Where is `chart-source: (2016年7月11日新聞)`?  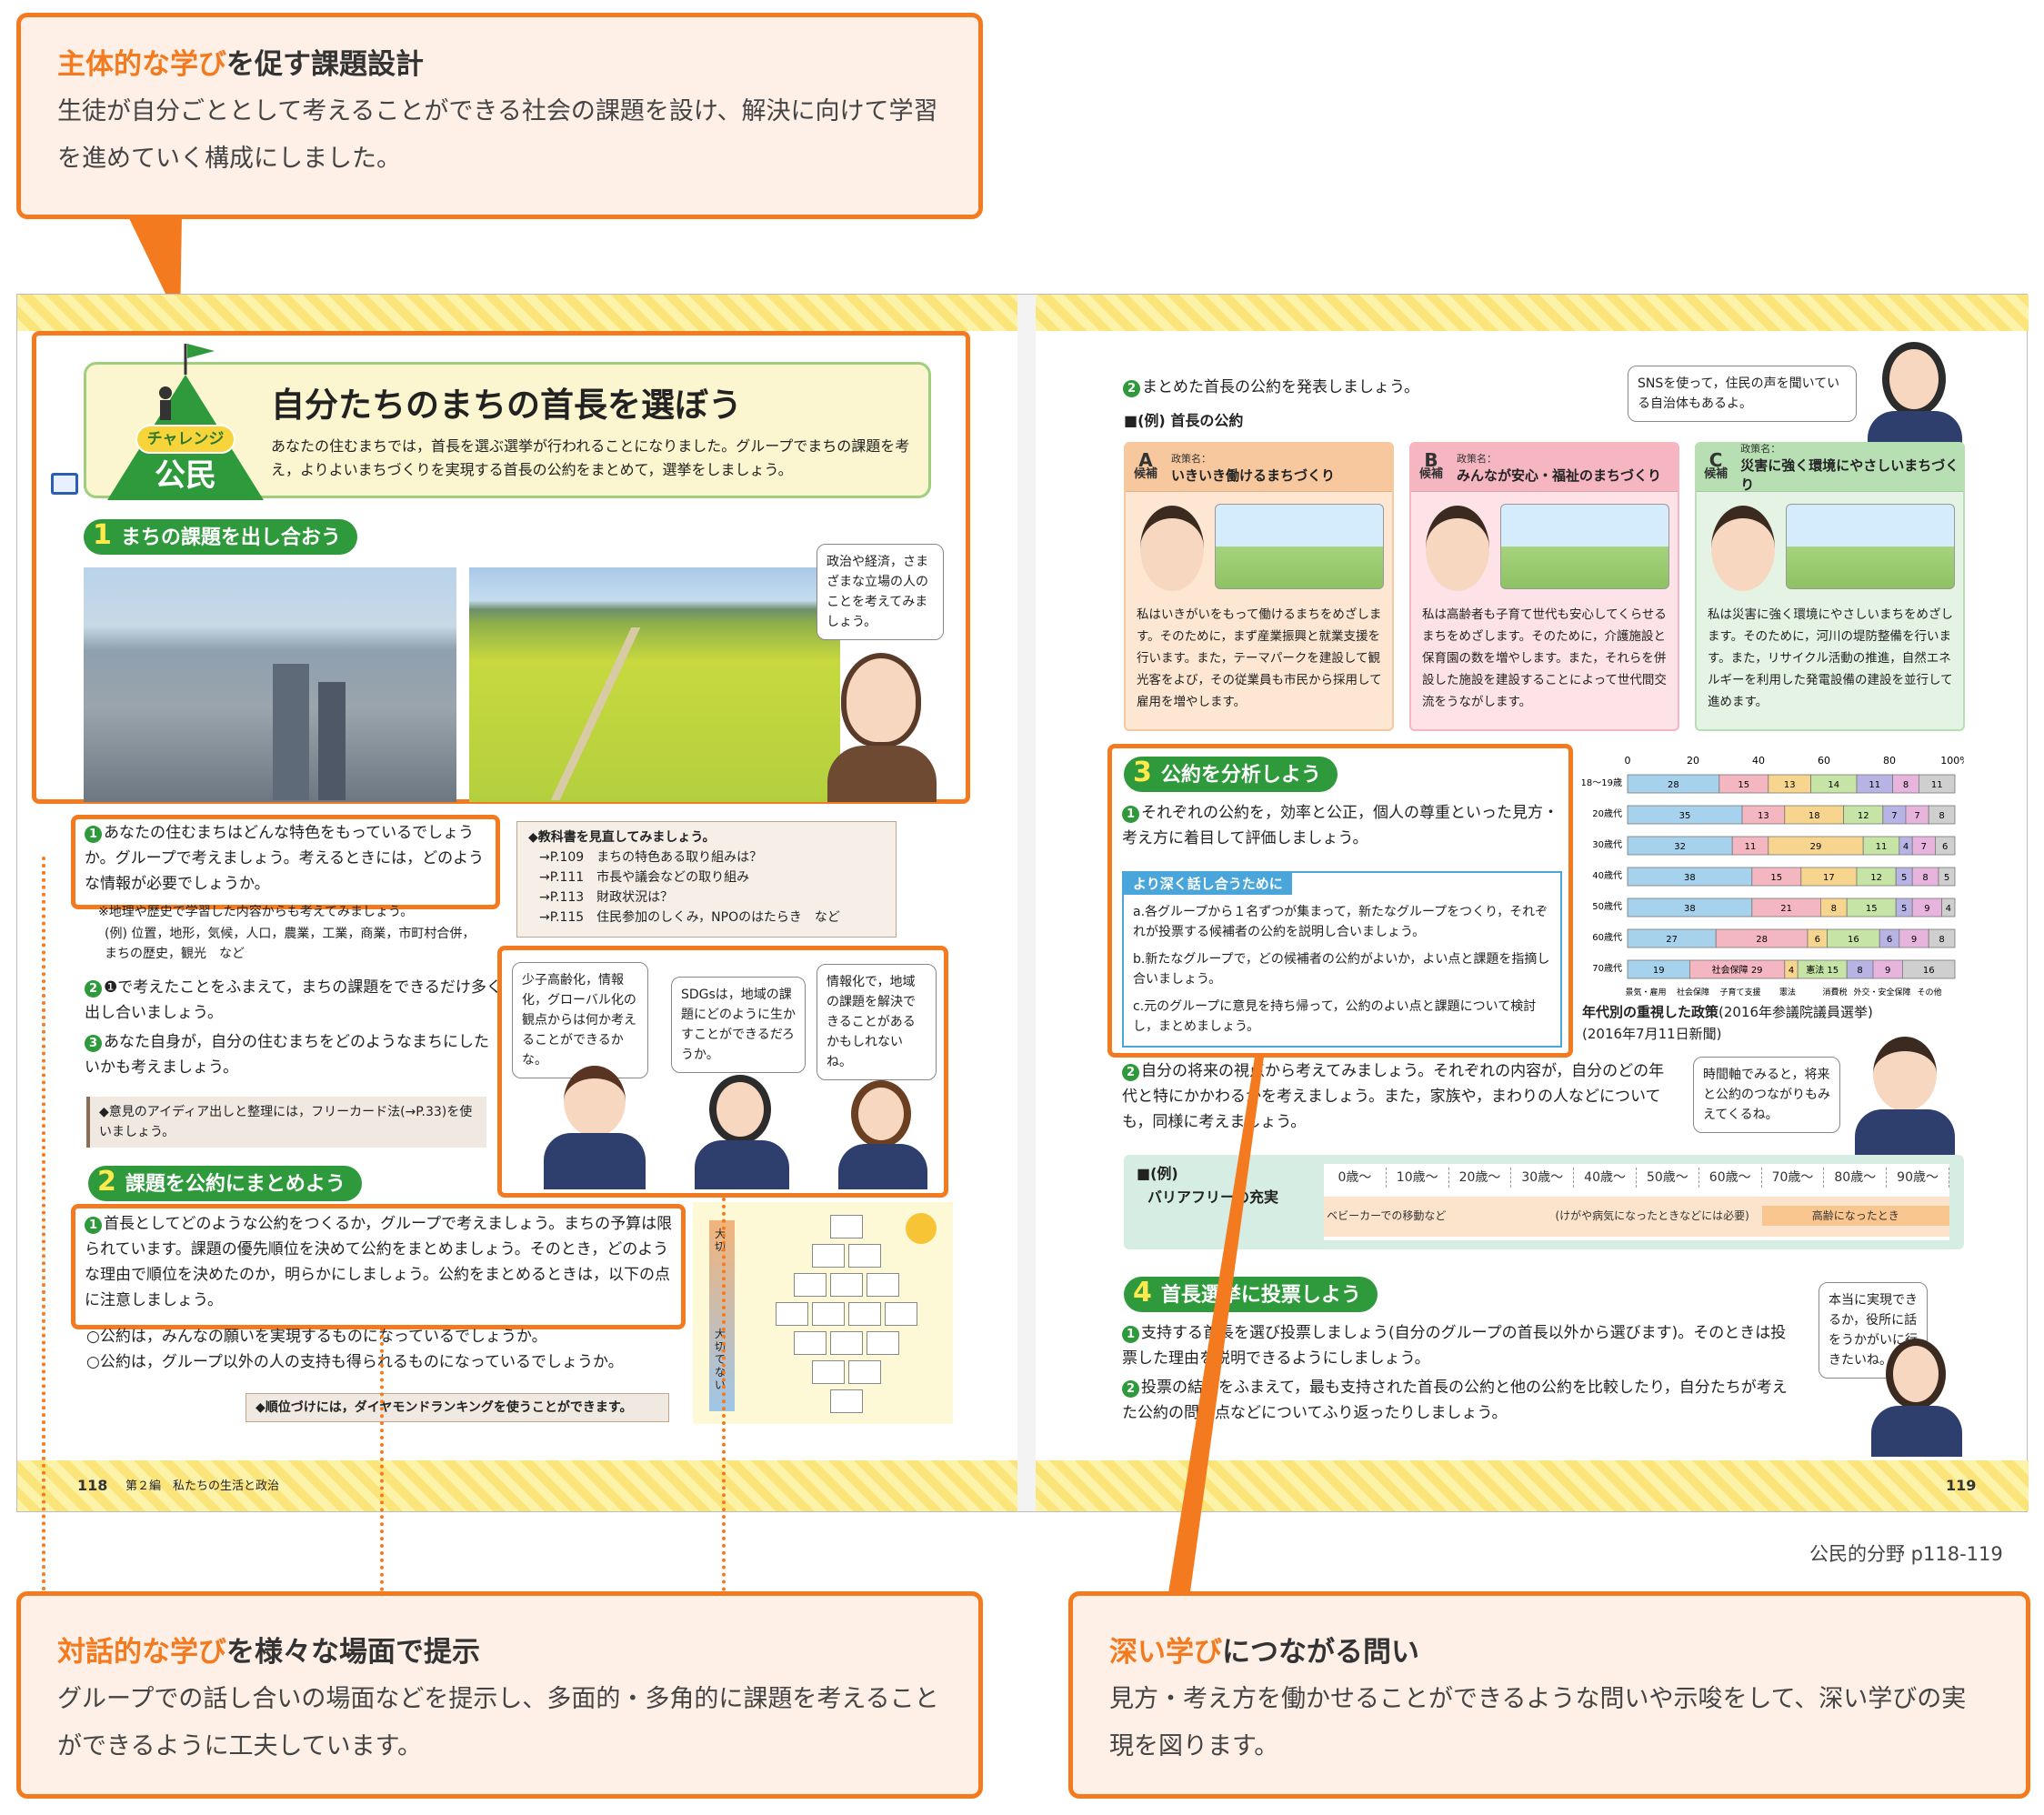 chart-source: (2016年7月11日新聞) is located at coordinates (1652, 1034).